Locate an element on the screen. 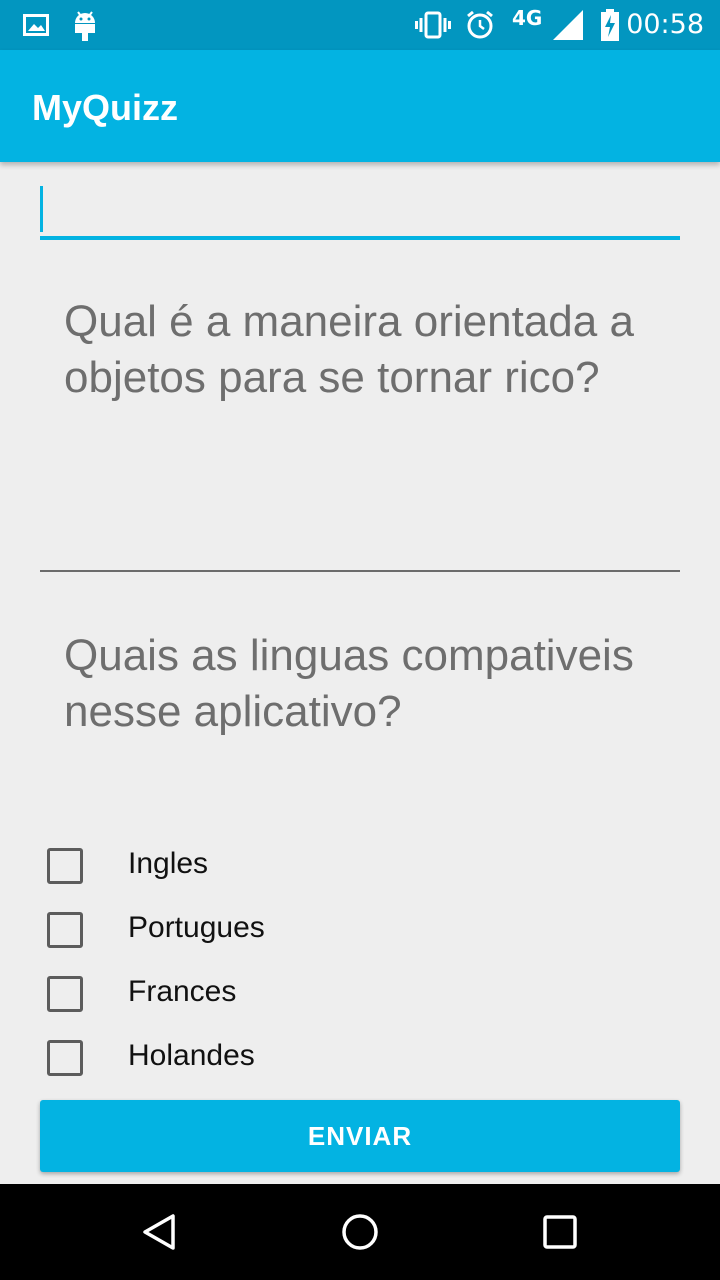 The height and width of the screenshot is (1280, 720). recents-icon is located at coordinates (560, 1232).